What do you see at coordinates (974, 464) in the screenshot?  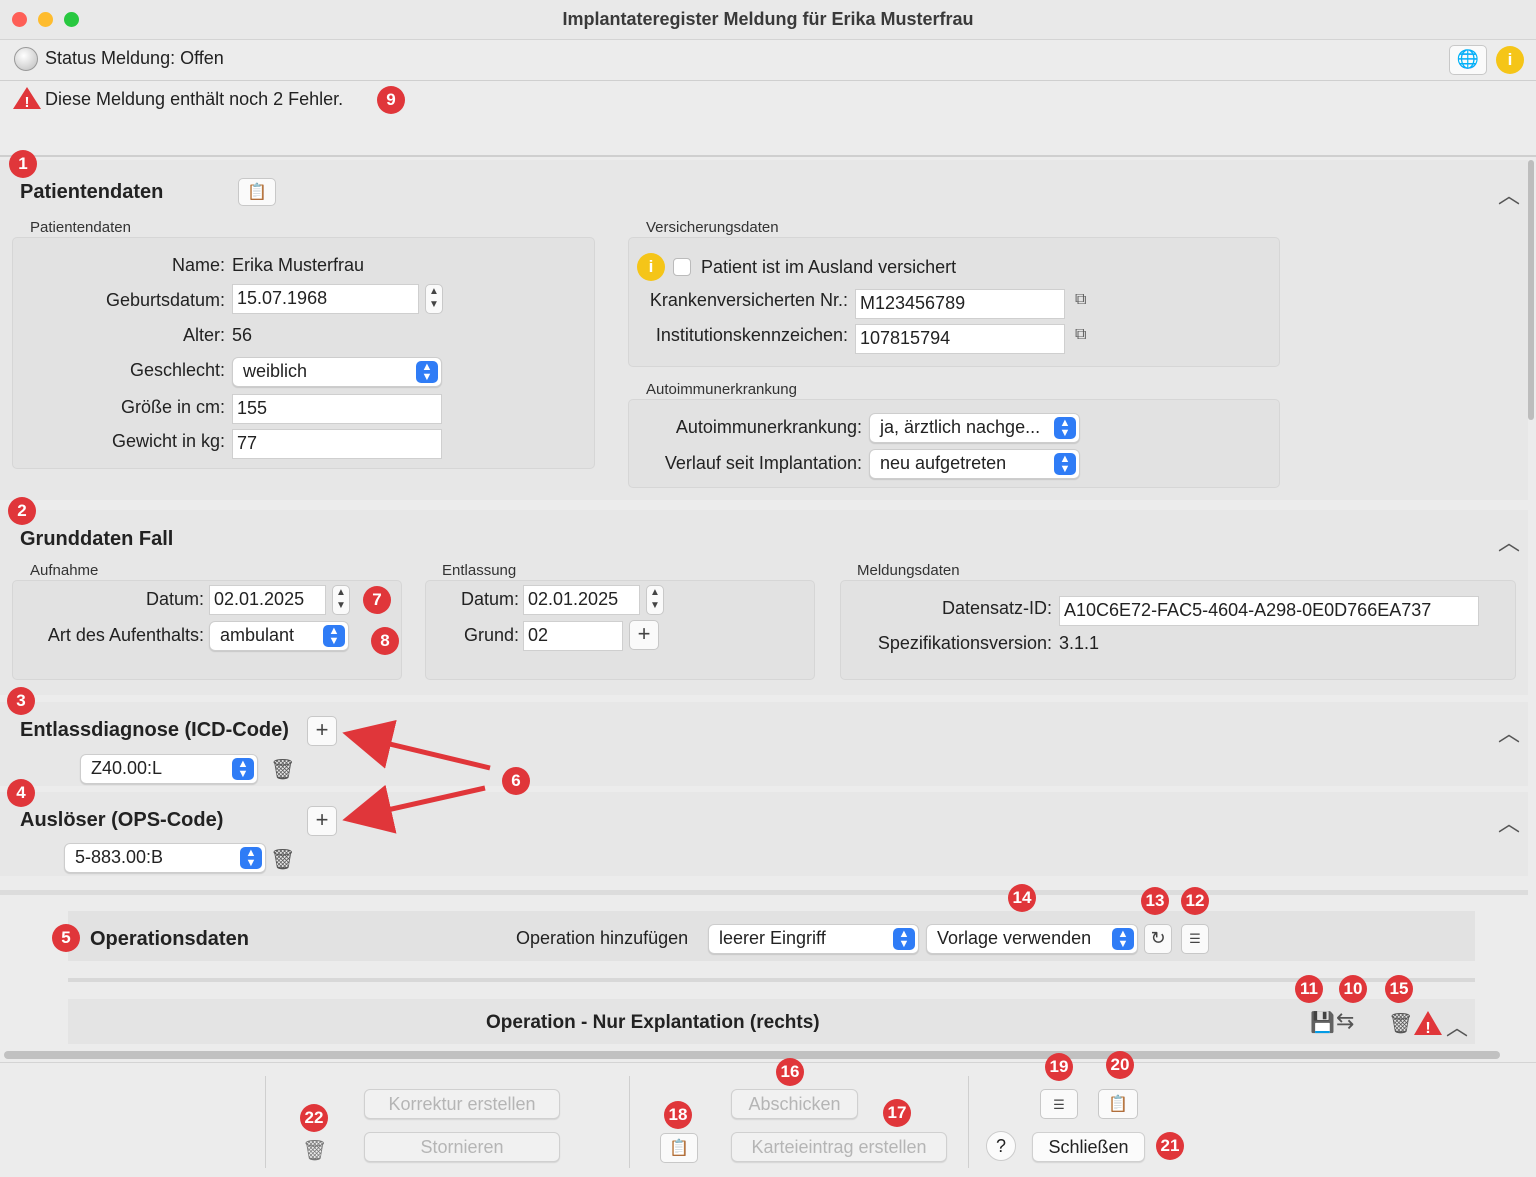 I see `course-popup: neu aufgetreten ▲ ▼` at bounding box center [974, 464].